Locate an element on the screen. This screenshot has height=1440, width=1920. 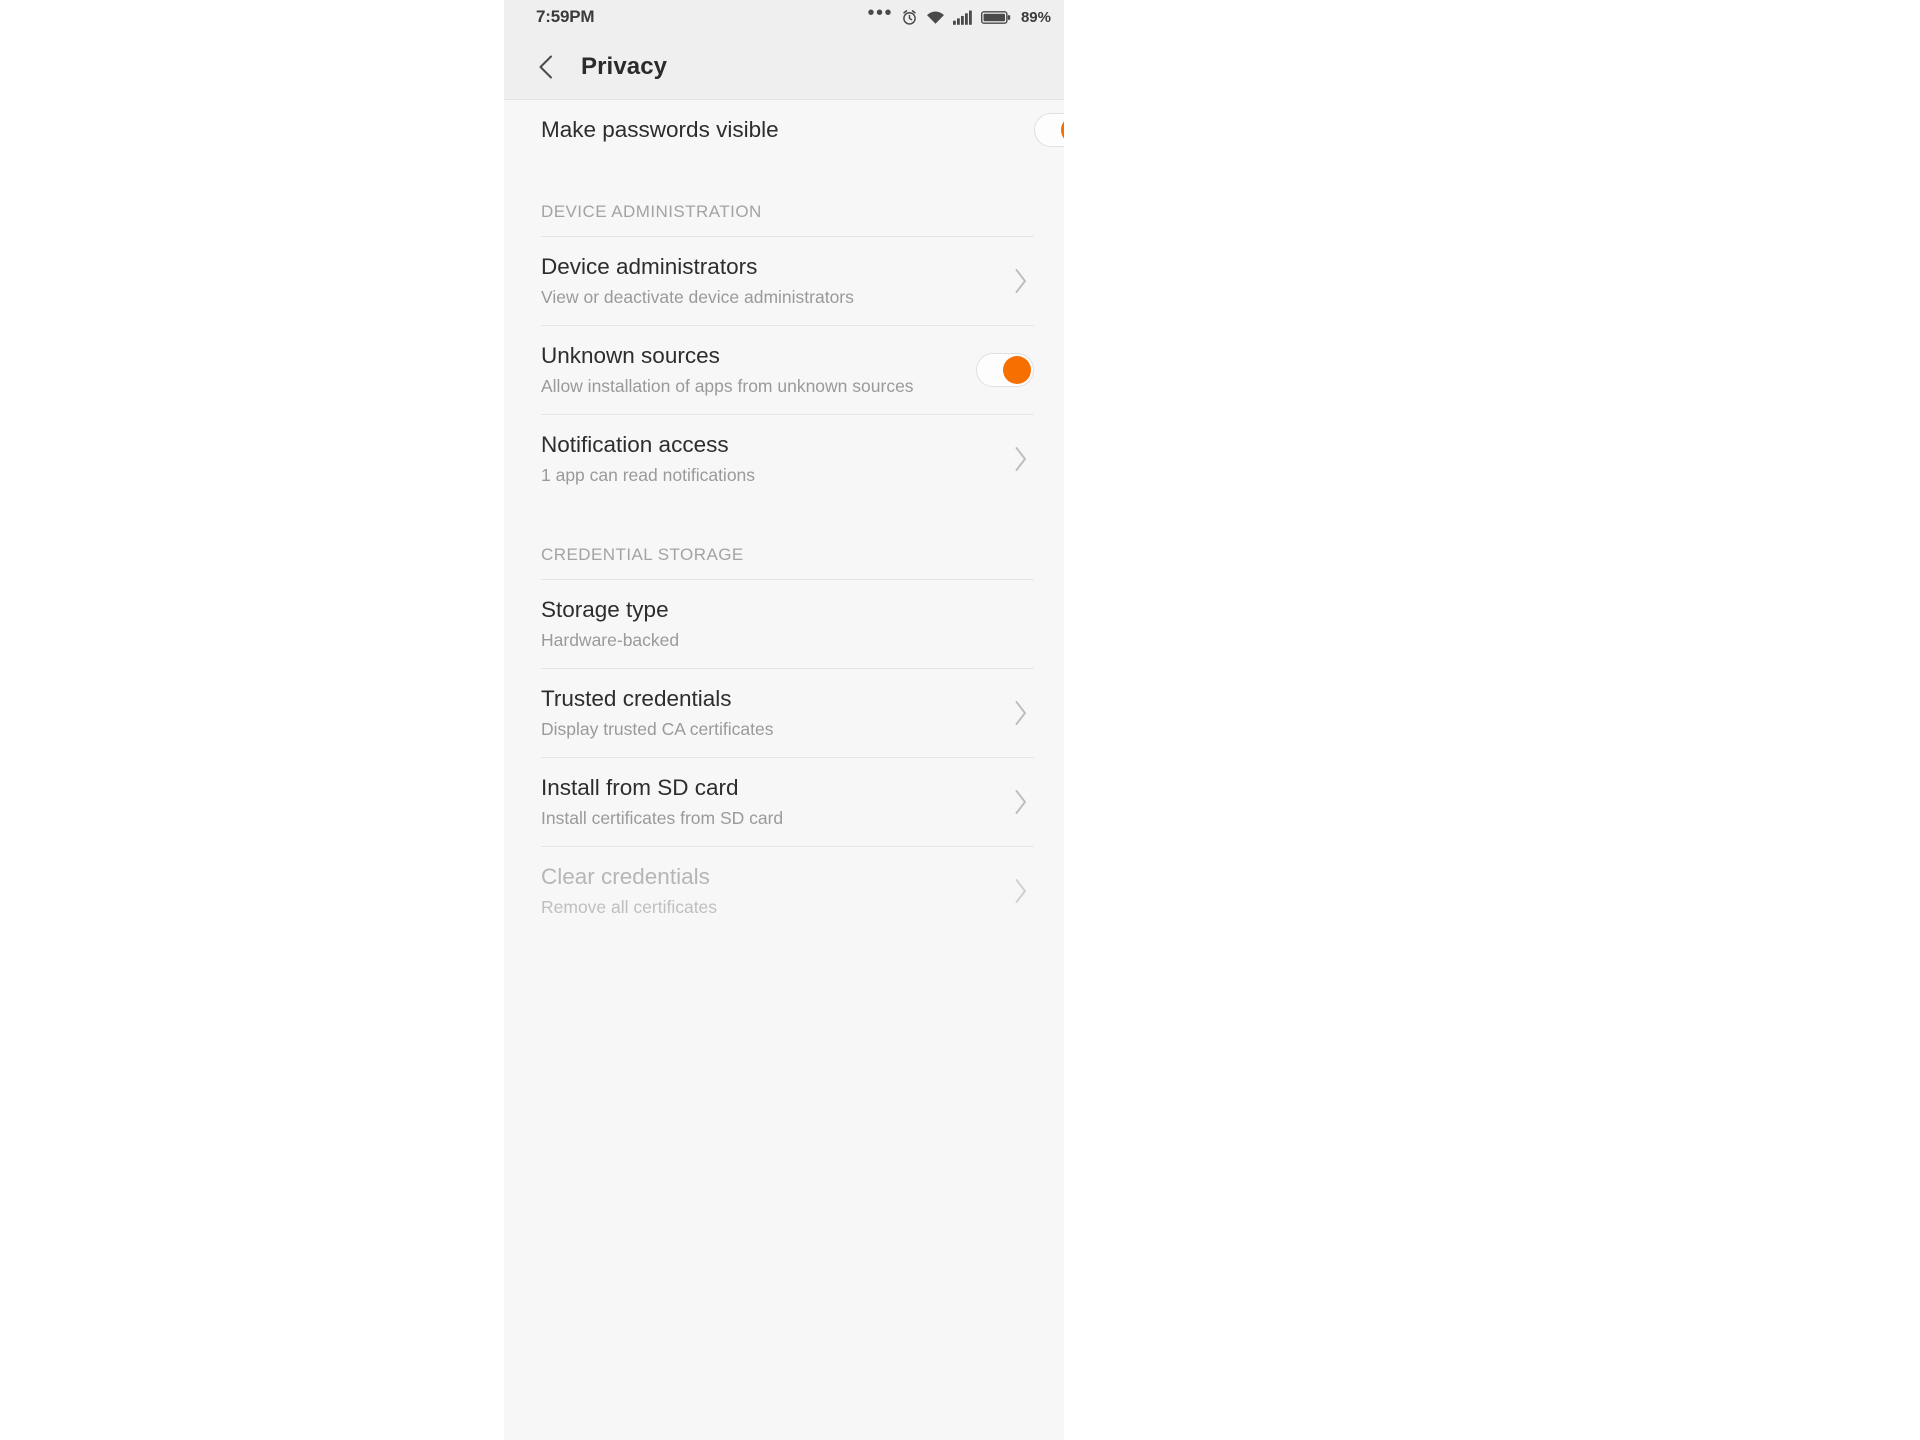
row-subtitle: Install certificates from SD card is located at coordinates (662, 818).